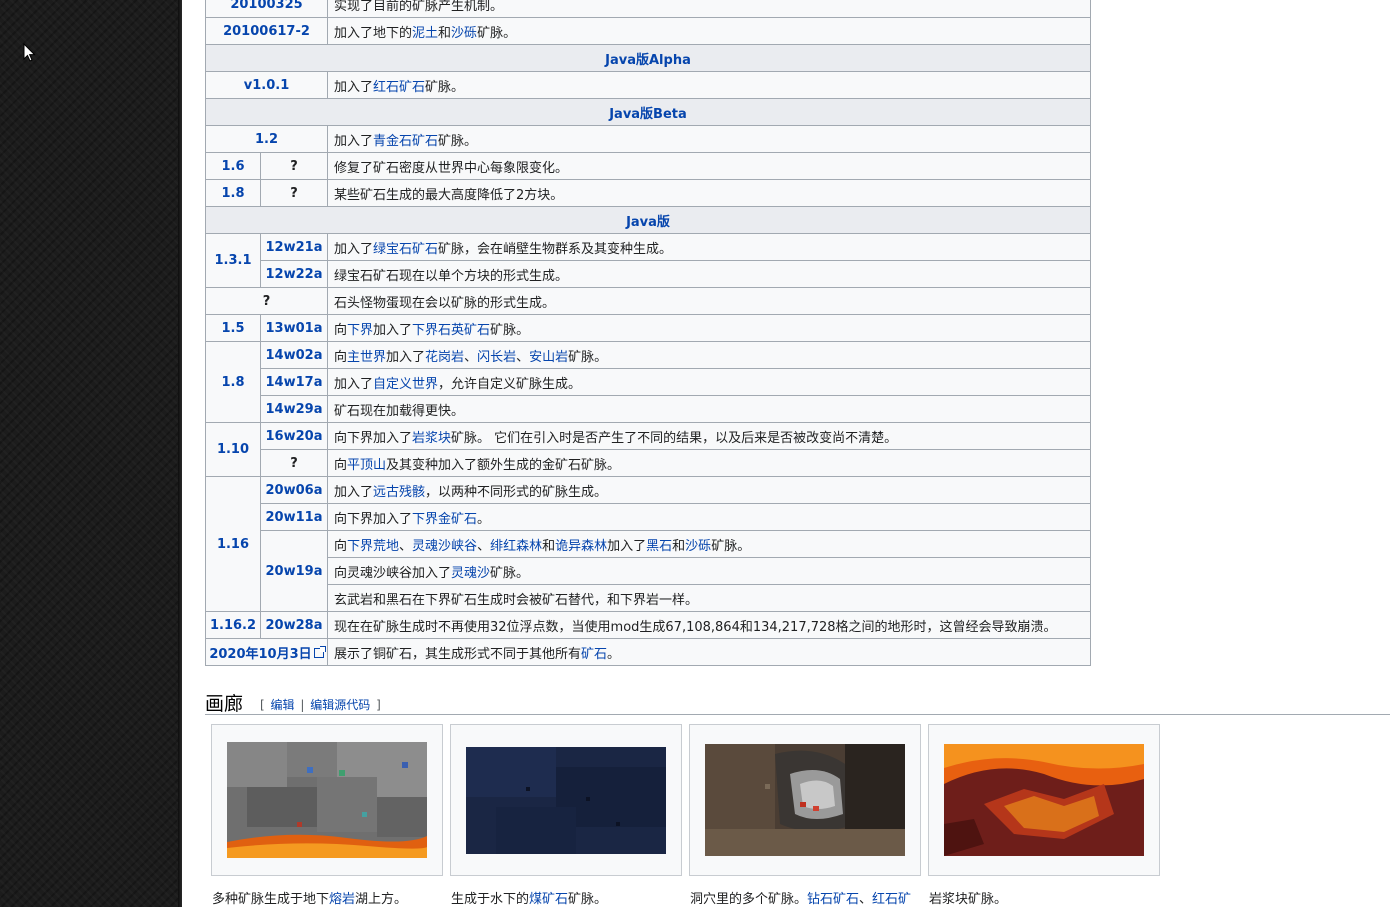  I want to click on version-cell: 1.16, so click(233, 544).